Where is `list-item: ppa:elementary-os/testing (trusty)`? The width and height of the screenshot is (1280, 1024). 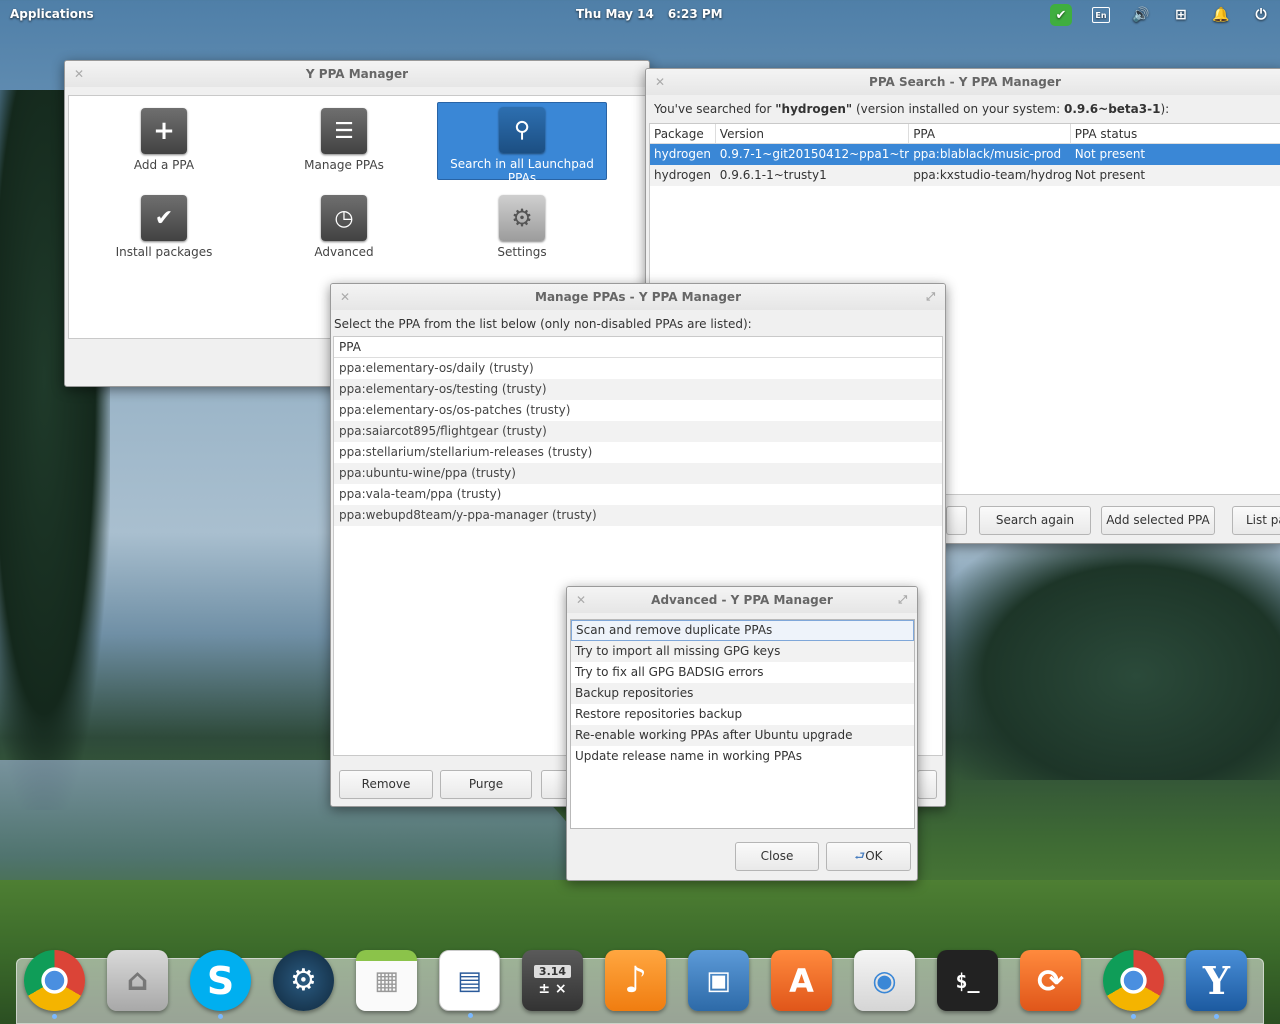
list-item: ppa:elementary-os/testing (trusty) is located at coordinates (638, 389).